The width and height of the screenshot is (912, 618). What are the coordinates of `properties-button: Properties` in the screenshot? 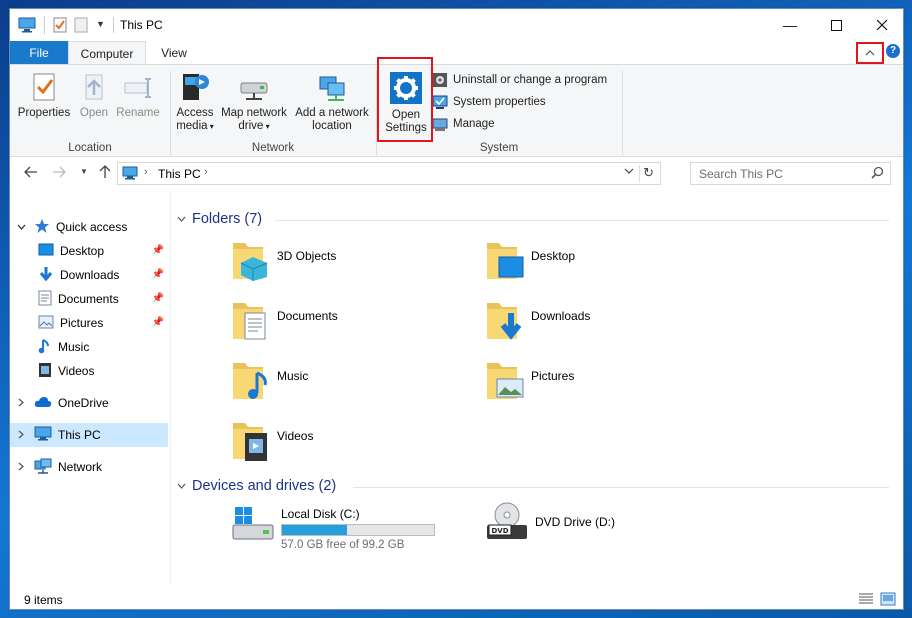 It's located at (44, 95).